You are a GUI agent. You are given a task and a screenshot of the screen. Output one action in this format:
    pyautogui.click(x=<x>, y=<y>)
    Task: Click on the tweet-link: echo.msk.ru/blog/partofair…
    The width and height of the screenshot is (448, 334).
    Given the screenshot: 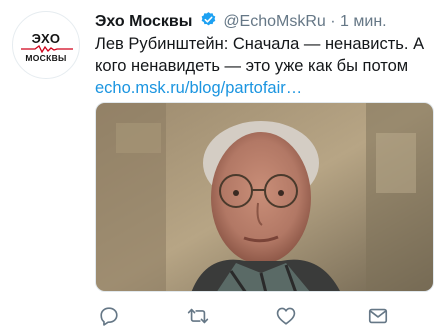 What is the action you would take?
    pyautogui.click(x=267, y=88)
    